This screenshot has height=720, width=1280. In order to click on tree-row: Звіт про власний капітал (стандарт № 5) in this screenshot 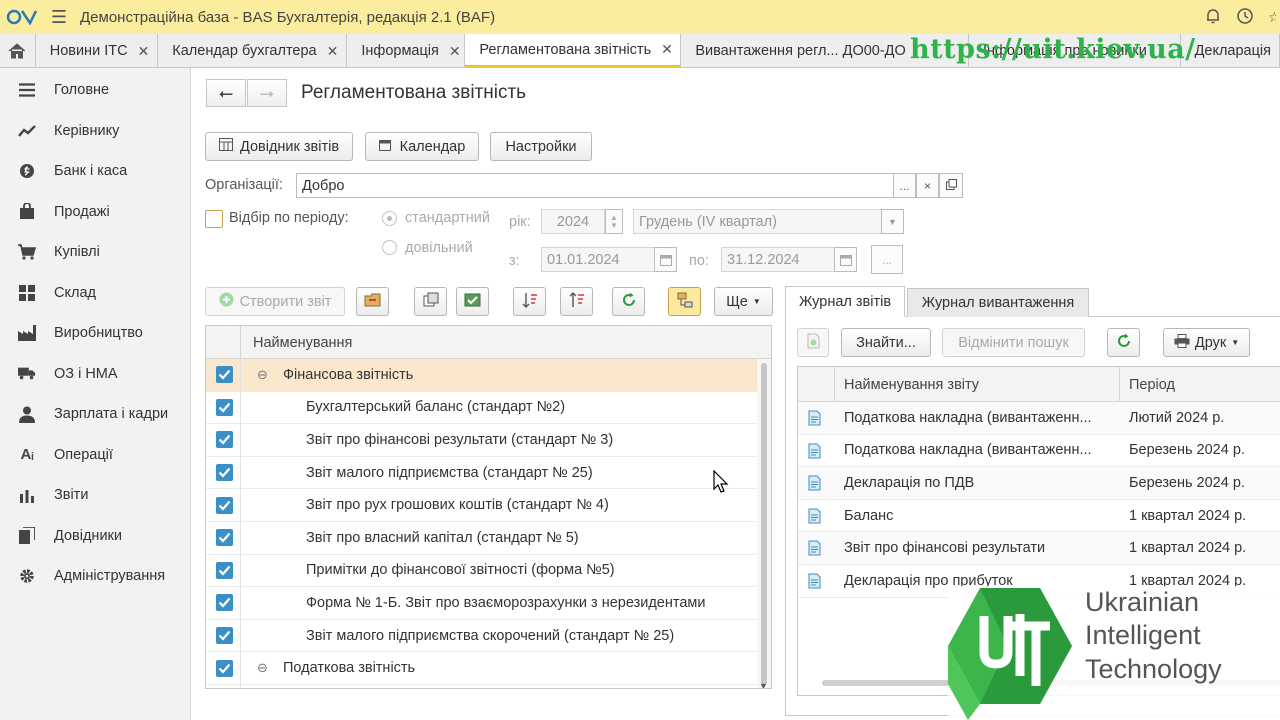, I will do `click(482, 538)`.